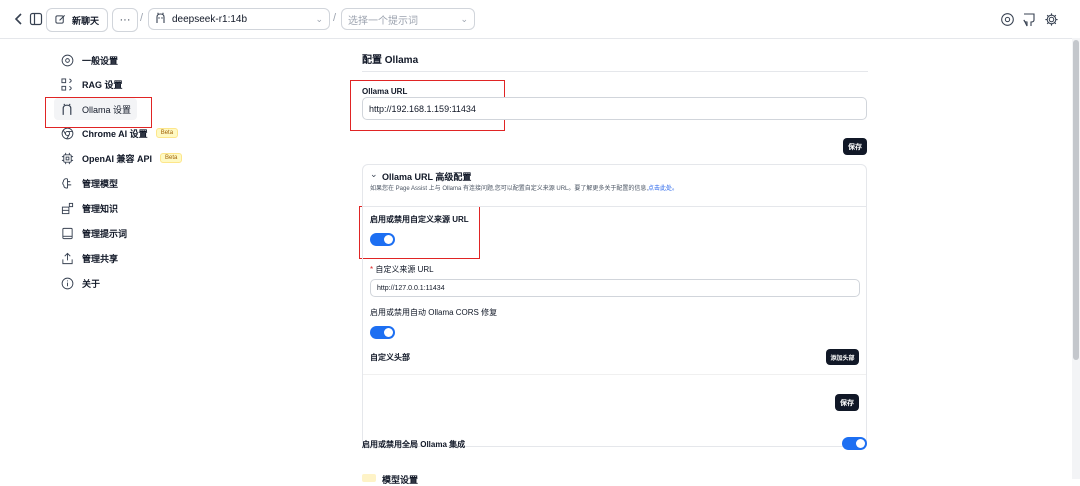 Image resolution: width=1080 pixels, height=486 pixels. What do you see at coordinates (67, 84) in the screenshot?
I see `rag-icon` at bounding box center [67, 84].